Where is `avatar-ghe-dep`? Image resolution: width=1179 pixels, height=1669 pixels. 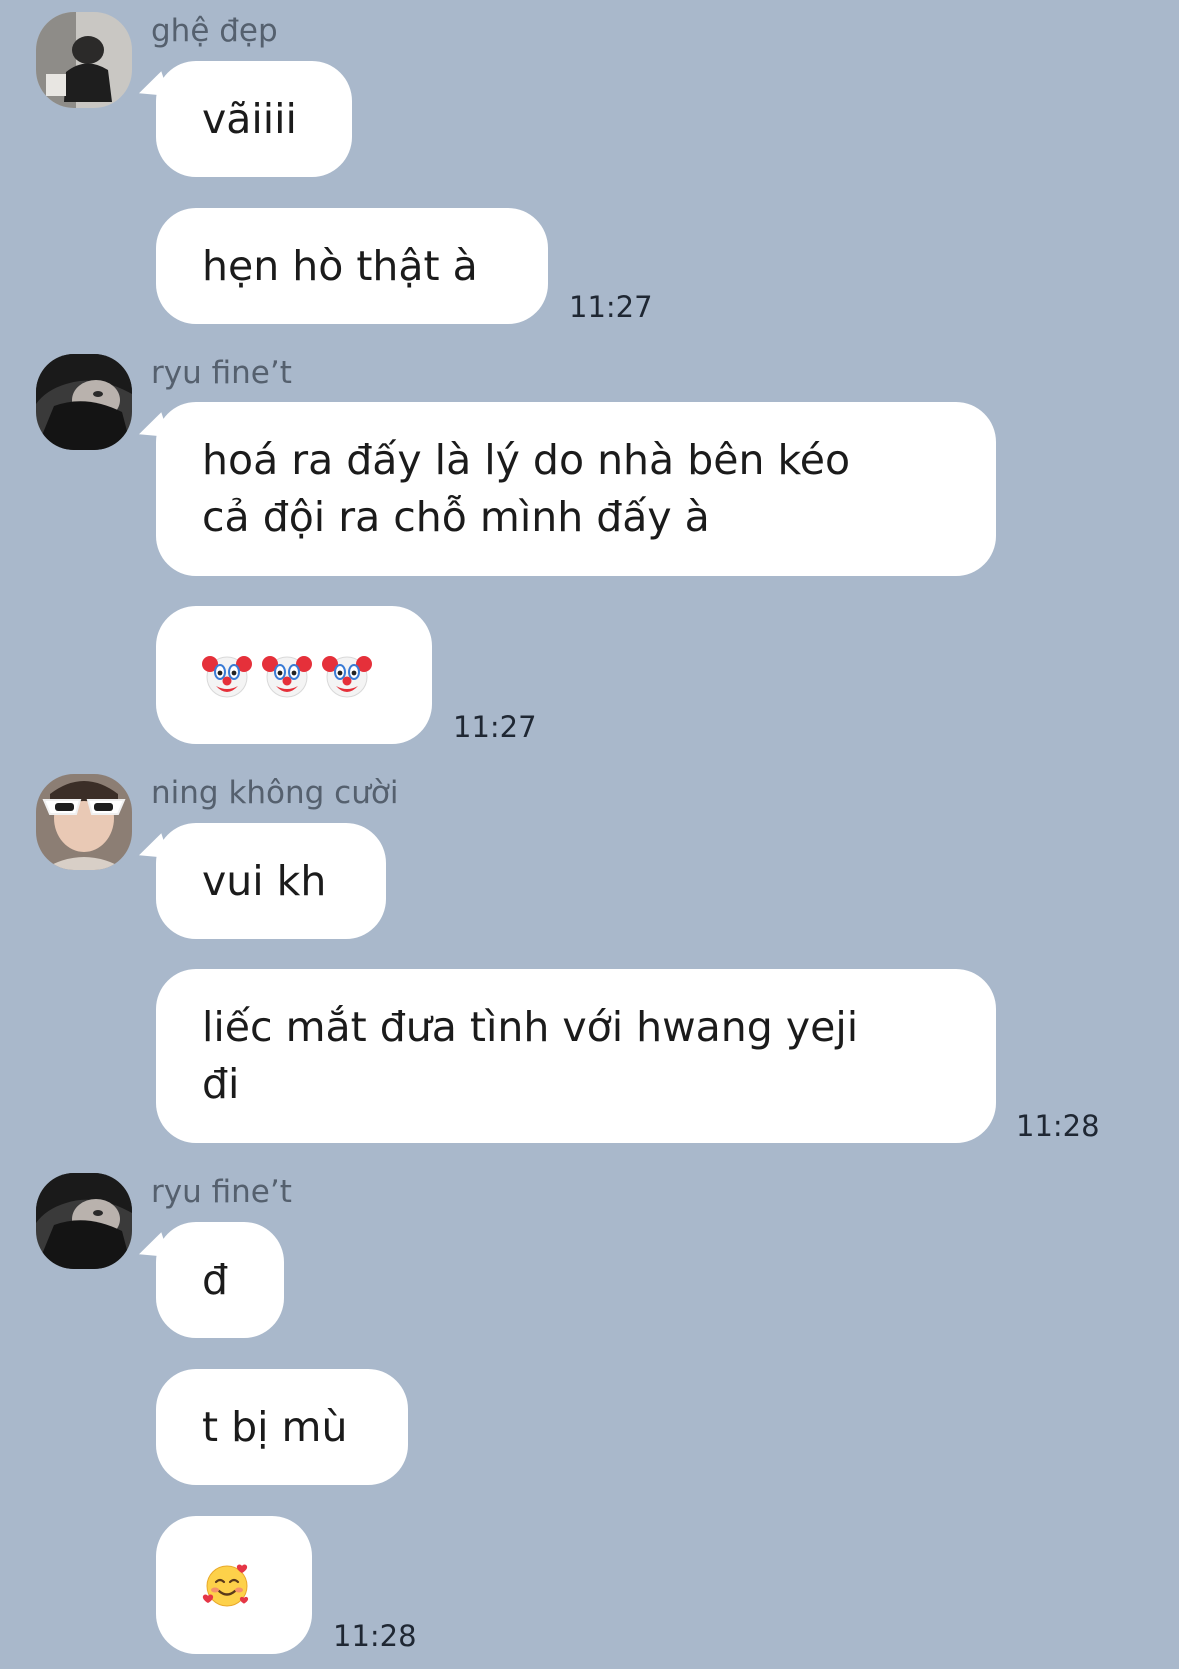 avatar-ghe-dep is located at coordinates (84, 60).